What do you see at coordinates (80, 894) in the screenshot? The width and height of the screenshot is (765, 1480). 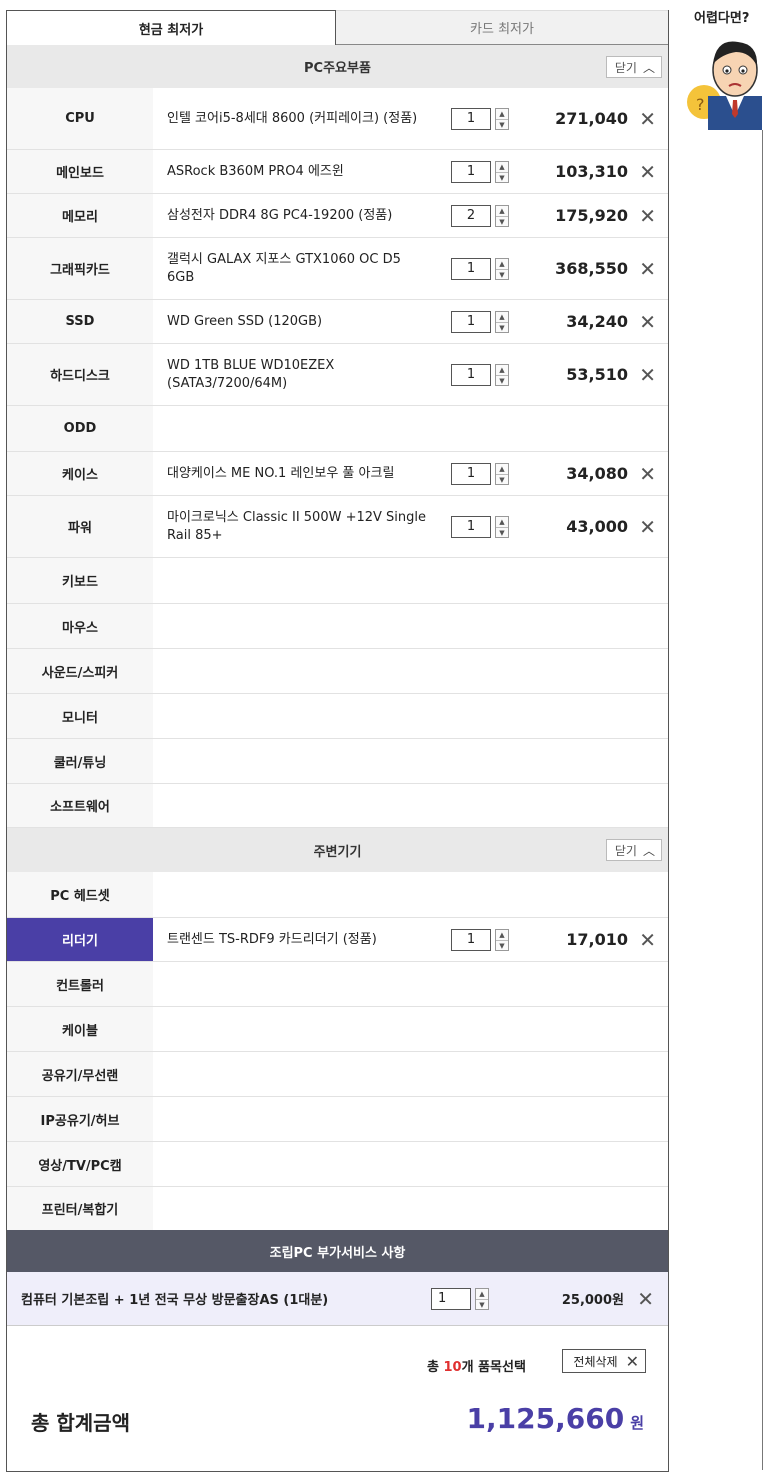 I see `category-label: PC 헤드셋` at bounding box center [80, 894].